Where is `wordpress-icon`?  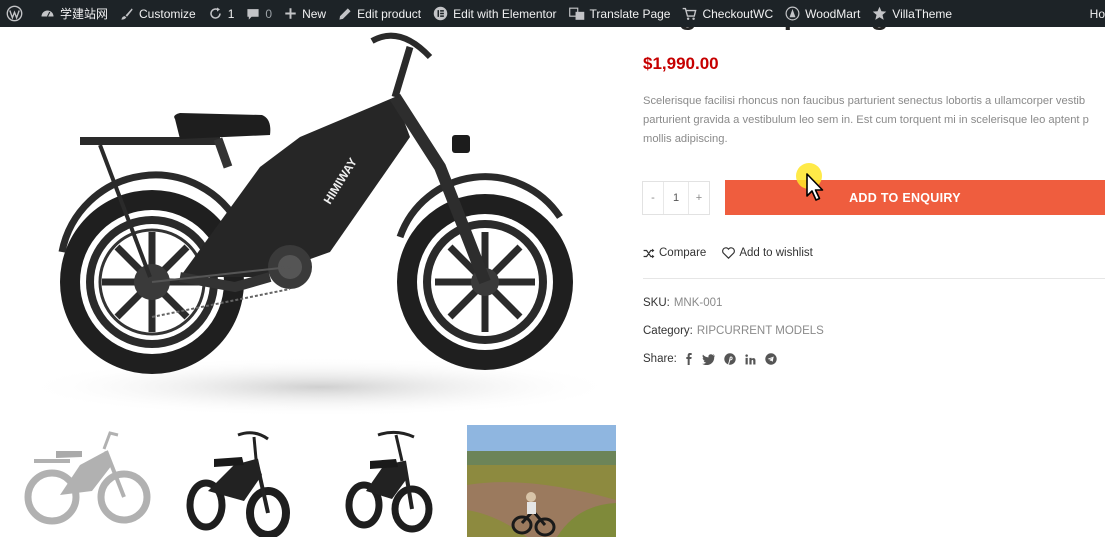
wordpress-icon is located at coordinates (14, 13).